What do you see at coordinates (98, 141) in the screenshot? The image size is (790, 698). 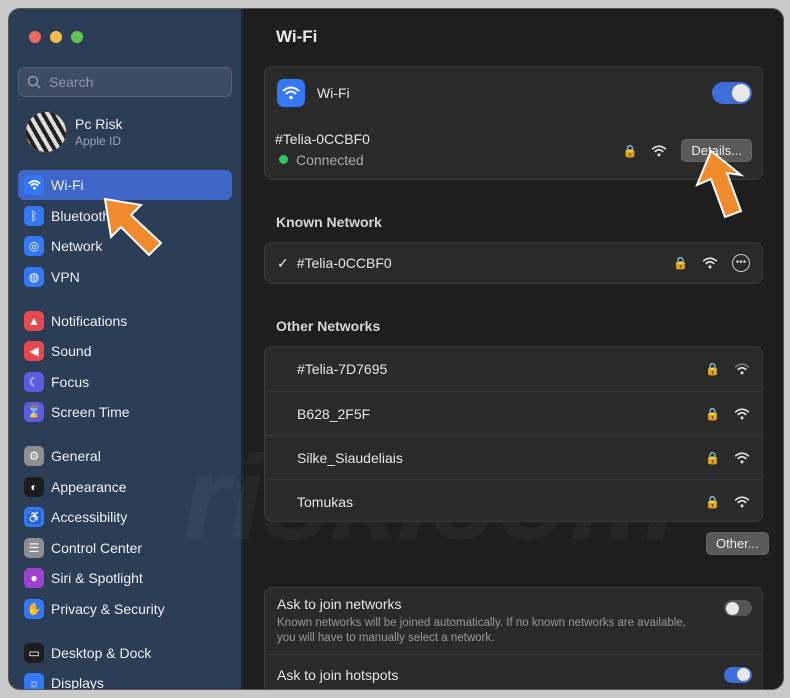 I see `account-subtitle: Apple ID` at bounding box center [98, 141].